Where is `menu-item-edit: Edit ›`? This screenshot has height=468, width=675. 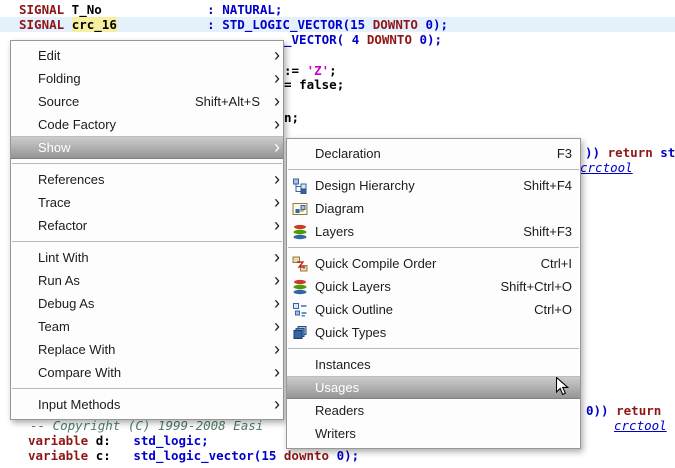
menu-item-edit: Edit › is located at coordinates (147, 55).